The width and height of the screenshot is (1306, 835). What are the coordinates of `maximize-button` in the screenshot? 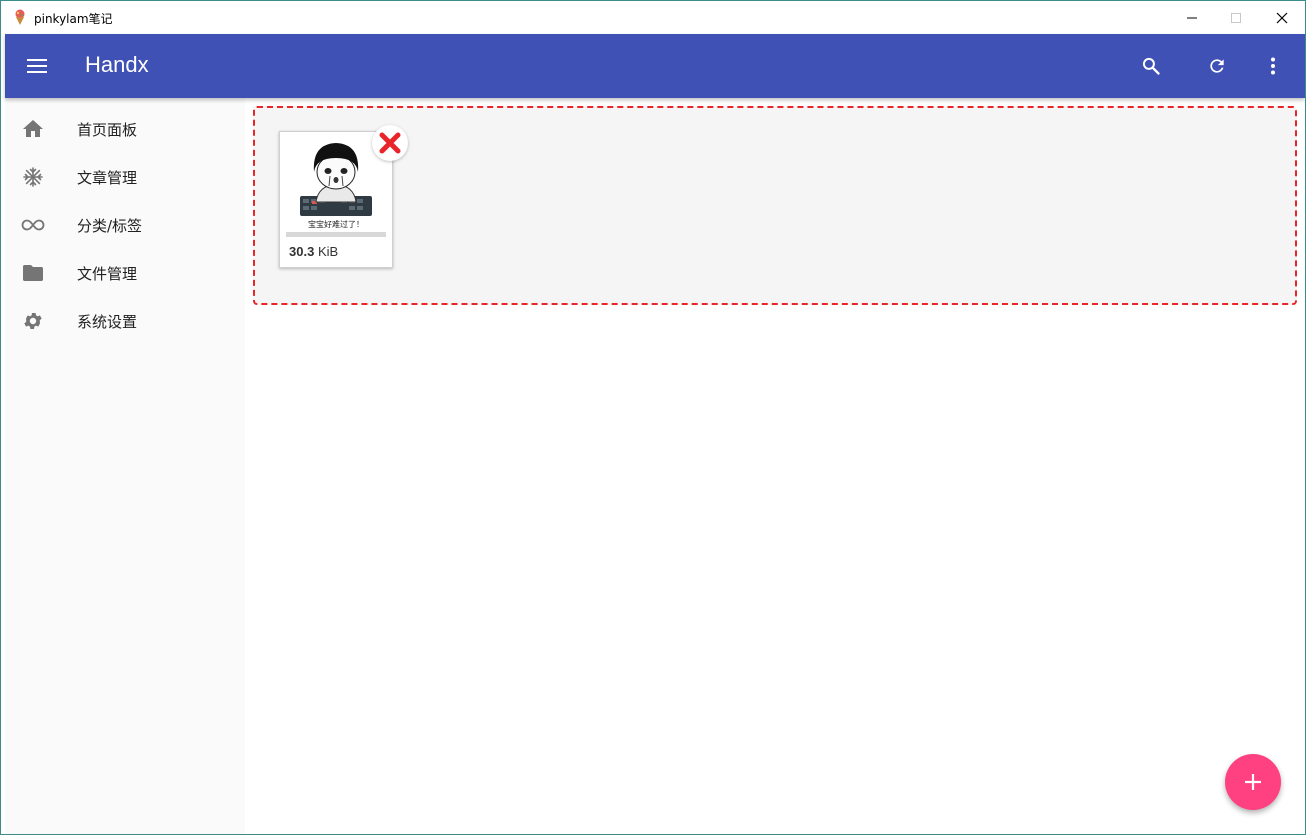 It's located at (1236, 17).